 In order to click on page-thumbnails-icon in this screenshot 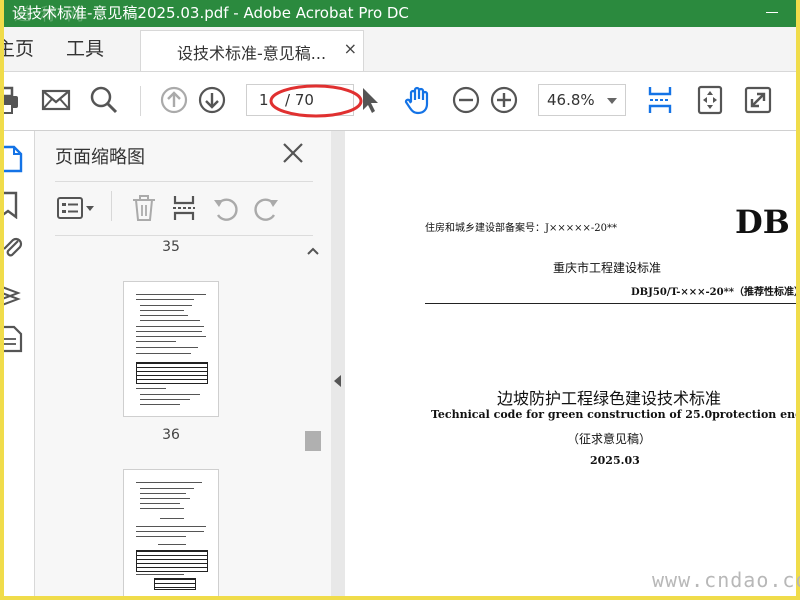, I will do `click(15, 159)`.